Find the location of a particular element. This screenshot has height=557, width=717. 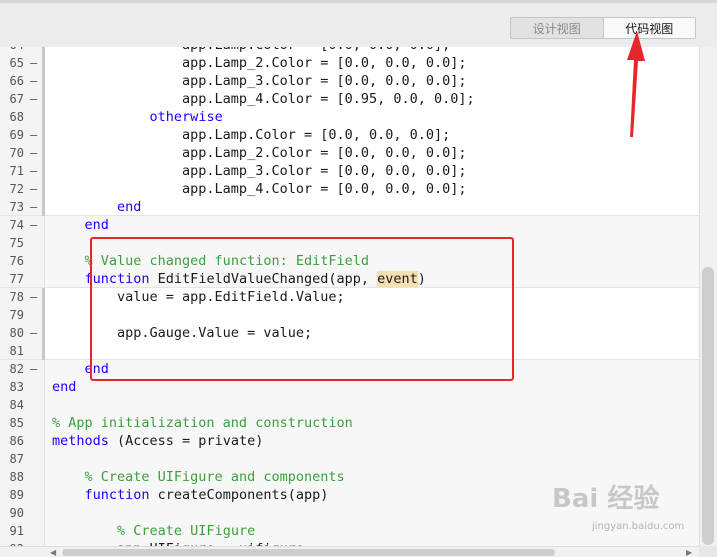

line-number: 90 is located at coordinates (16, 513).